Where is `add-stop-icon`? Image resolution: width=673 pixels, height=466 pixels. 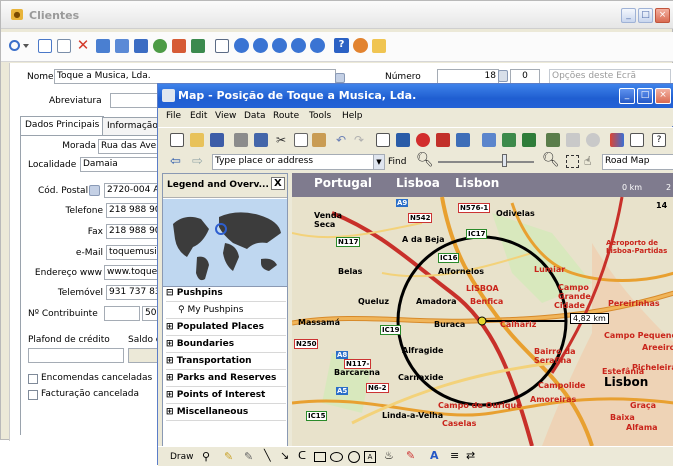 add-stop-icon is located at coordinates (509, 140).